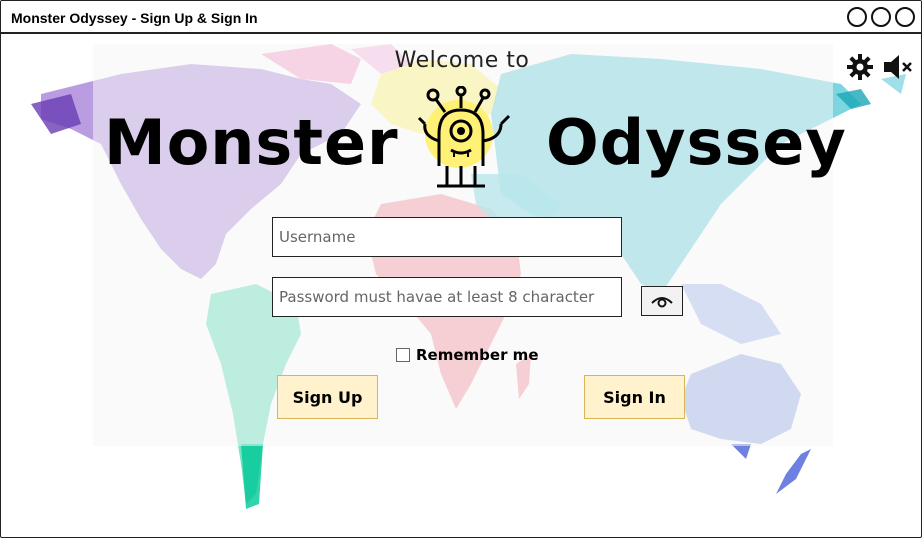  Describe the element at coordinates (464, 137) in the screenshot. I see `monster-icon` at that location.